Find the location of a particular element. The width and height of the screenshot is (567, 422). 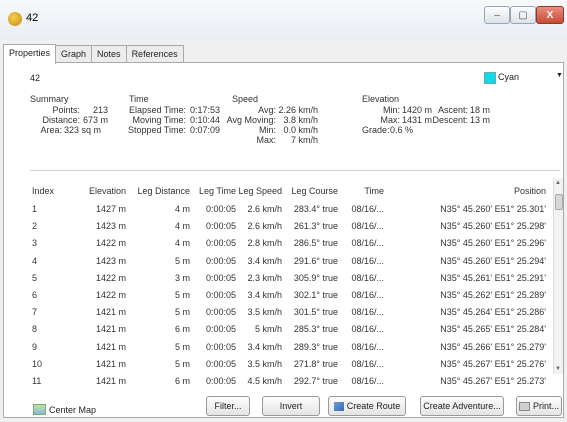

printer-icon is located at coordinates (524, 406).